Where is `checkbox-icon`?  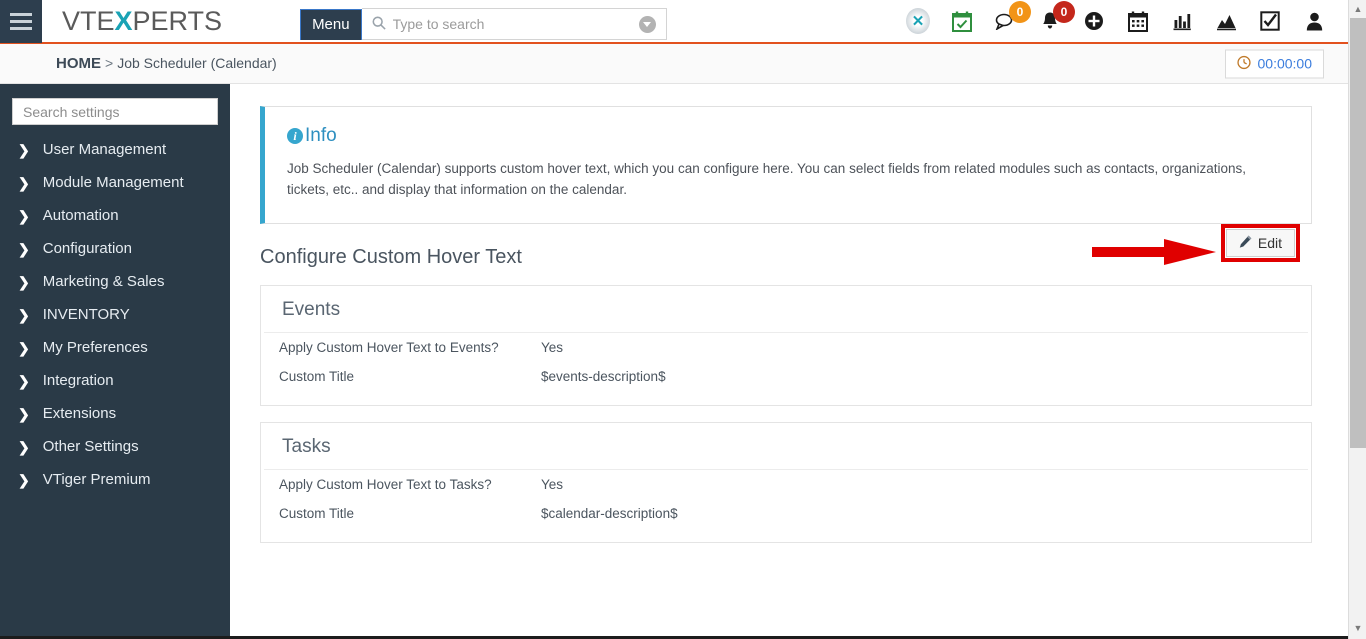
checkbox-icon is located at coordinates (1270, 21).